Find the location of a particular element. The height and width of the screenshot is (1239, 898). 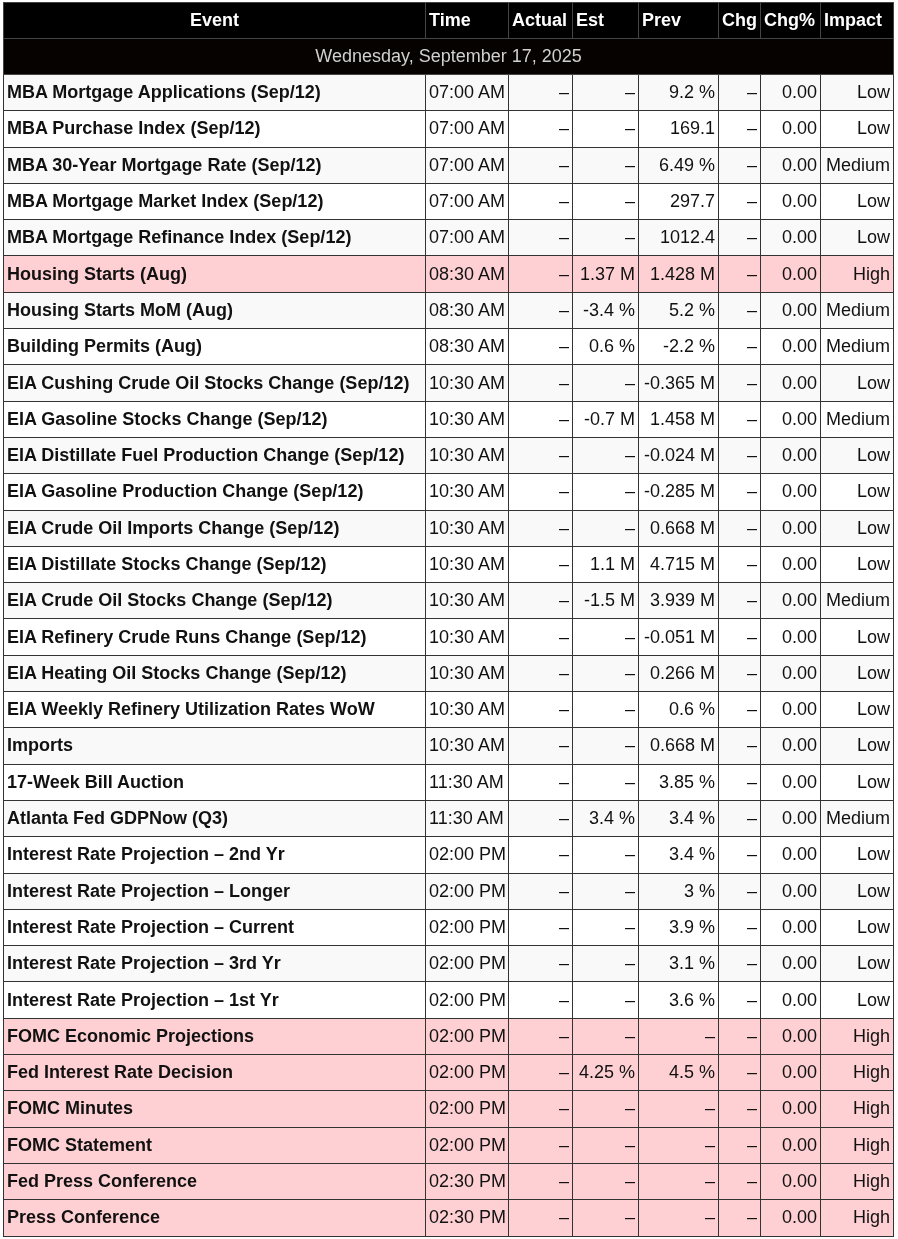

event-name: EIA Refinery Crude Runs Change (Sep/12) is located at coordinates (214, 637).